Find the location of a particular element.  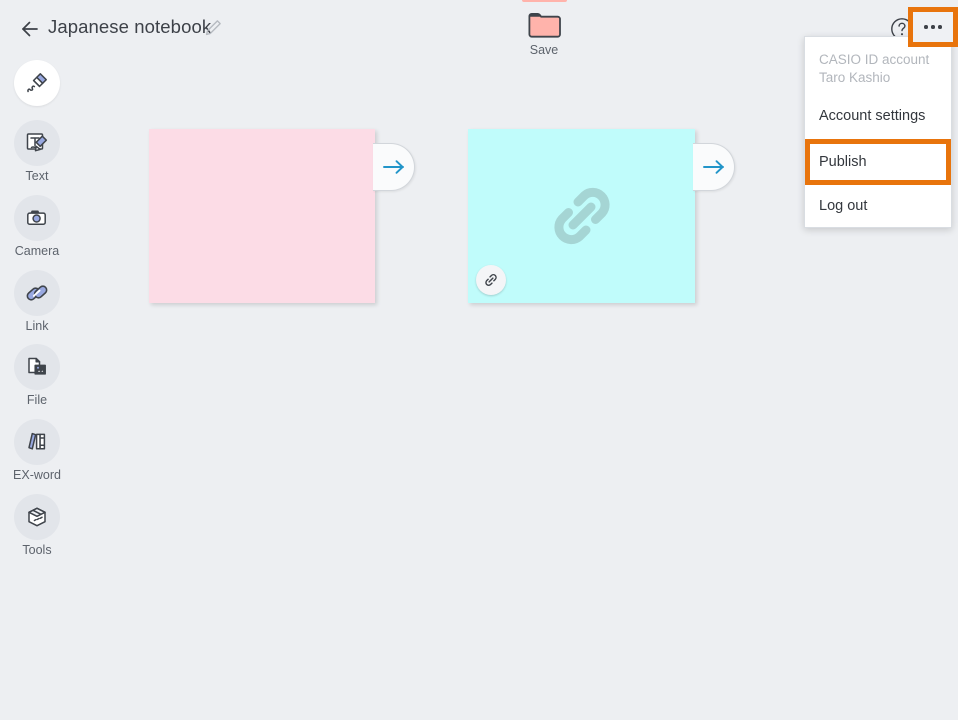

save-button: Save is located at coordinates (544, 28).